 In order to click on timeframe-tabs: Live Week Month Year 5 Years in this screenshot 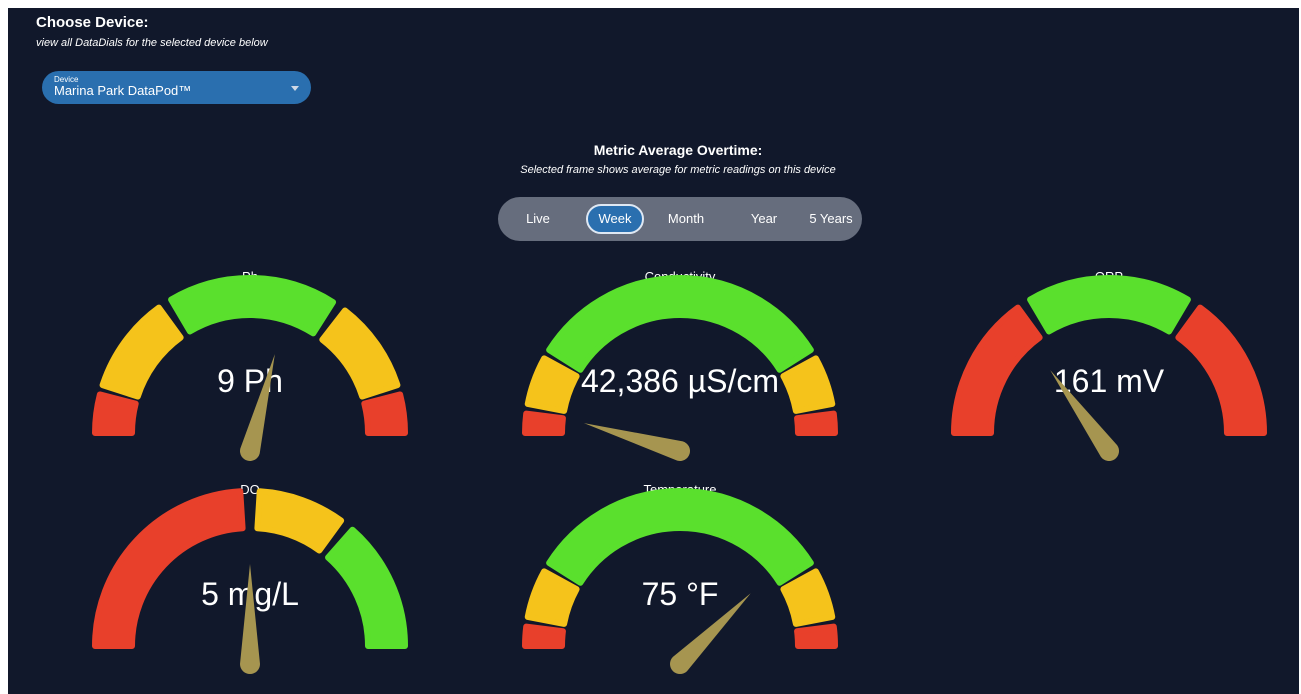, I will do `click(680, 219)`.